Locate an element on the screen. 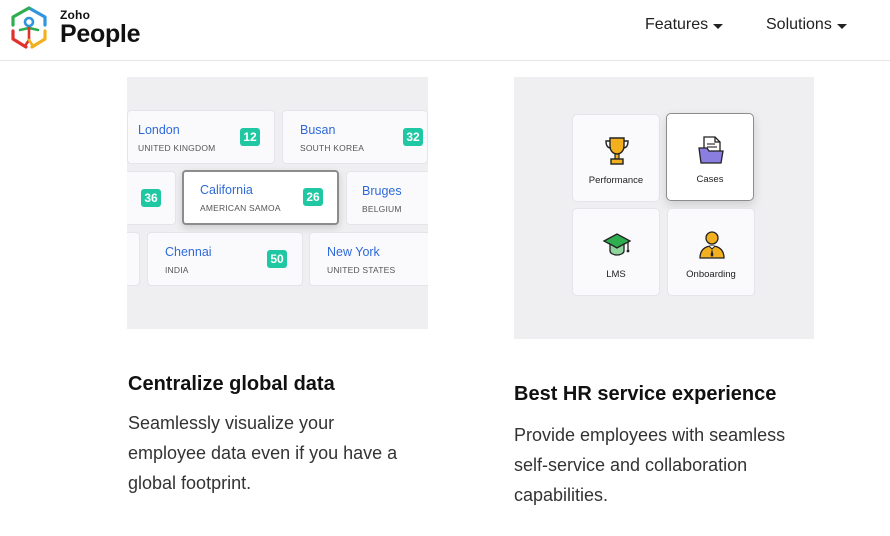 The width and height of the screenshot is (890, 536). nav-features-menu: Features is located at coordinates (684, 25).